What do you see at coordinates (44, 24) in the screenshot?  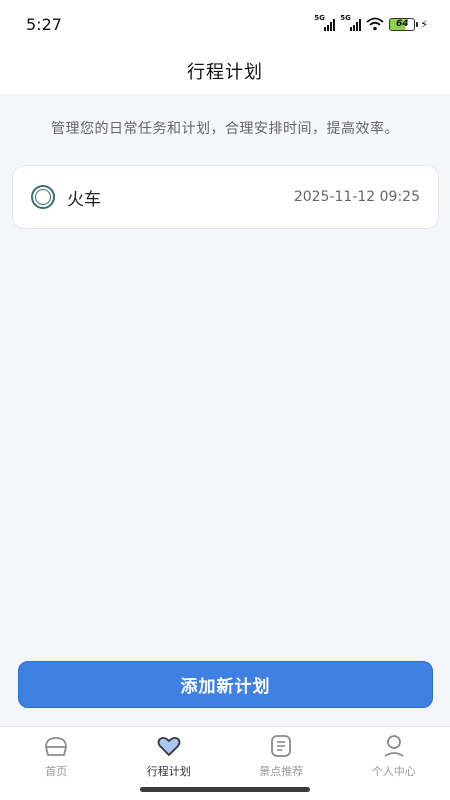 I see `status-time: 5:27` at bounding box center [44, 24].